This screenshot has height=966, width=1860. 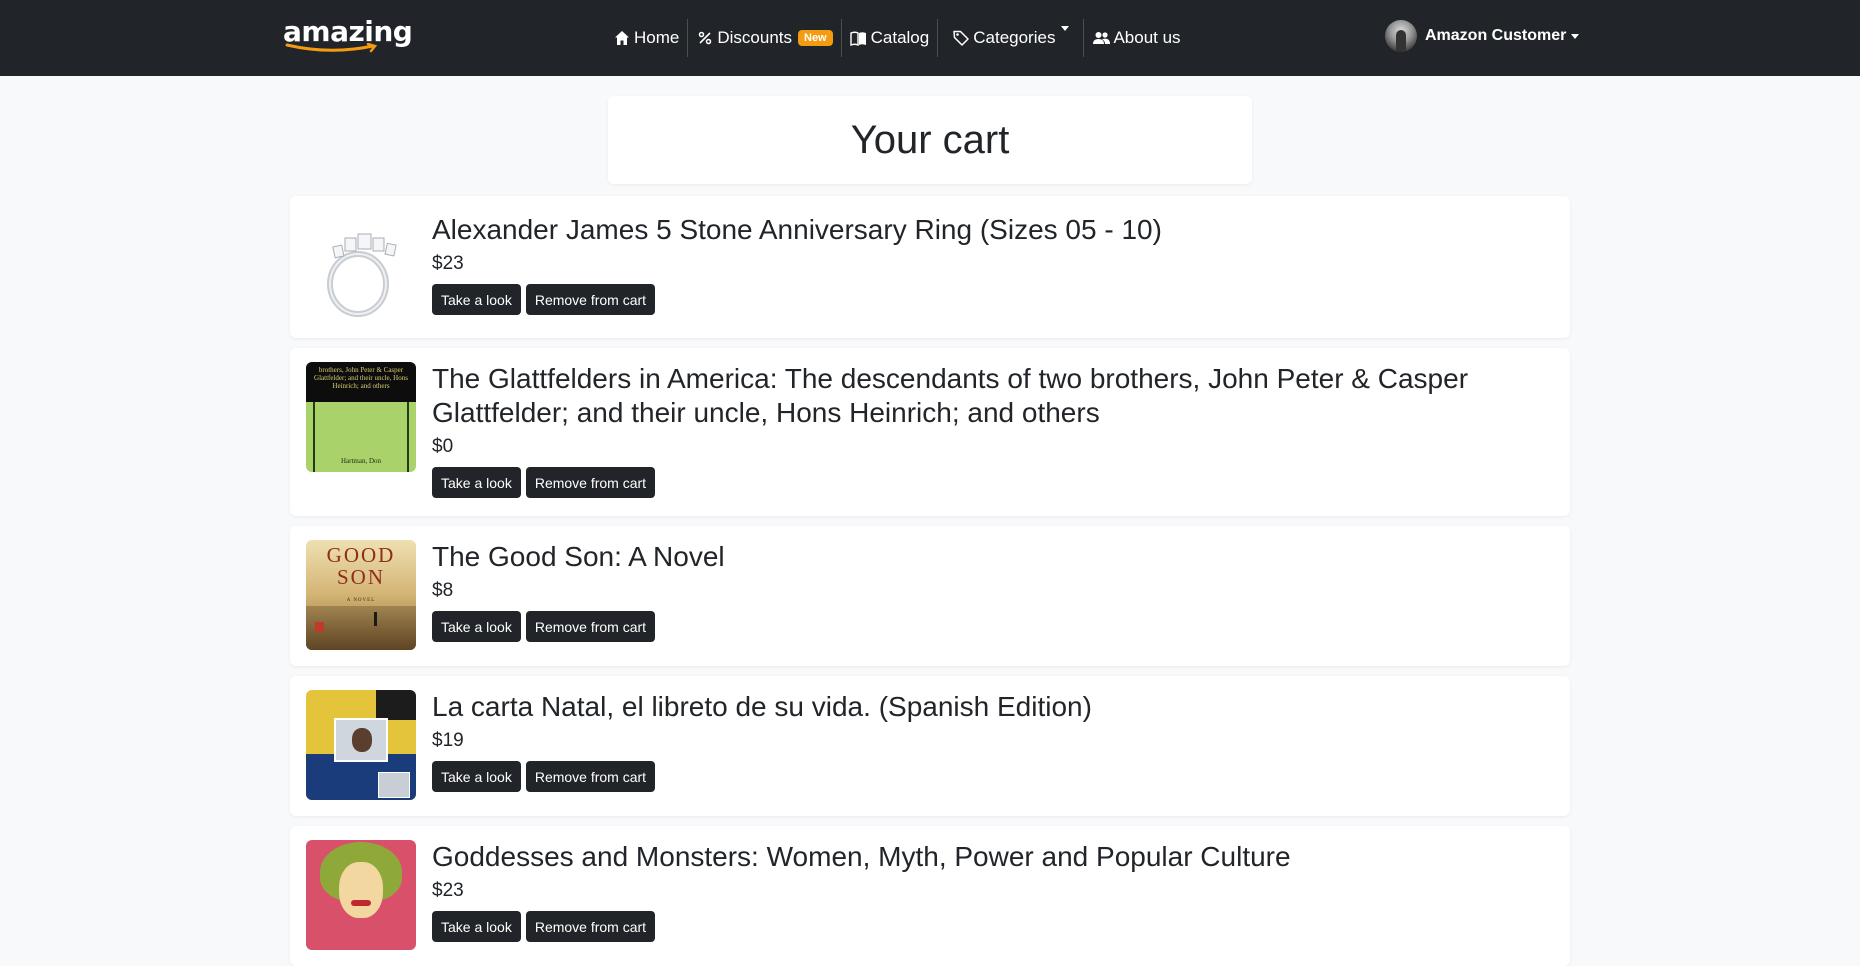 I want to click on book-cover-photo-small, so click(x=394, y=785).